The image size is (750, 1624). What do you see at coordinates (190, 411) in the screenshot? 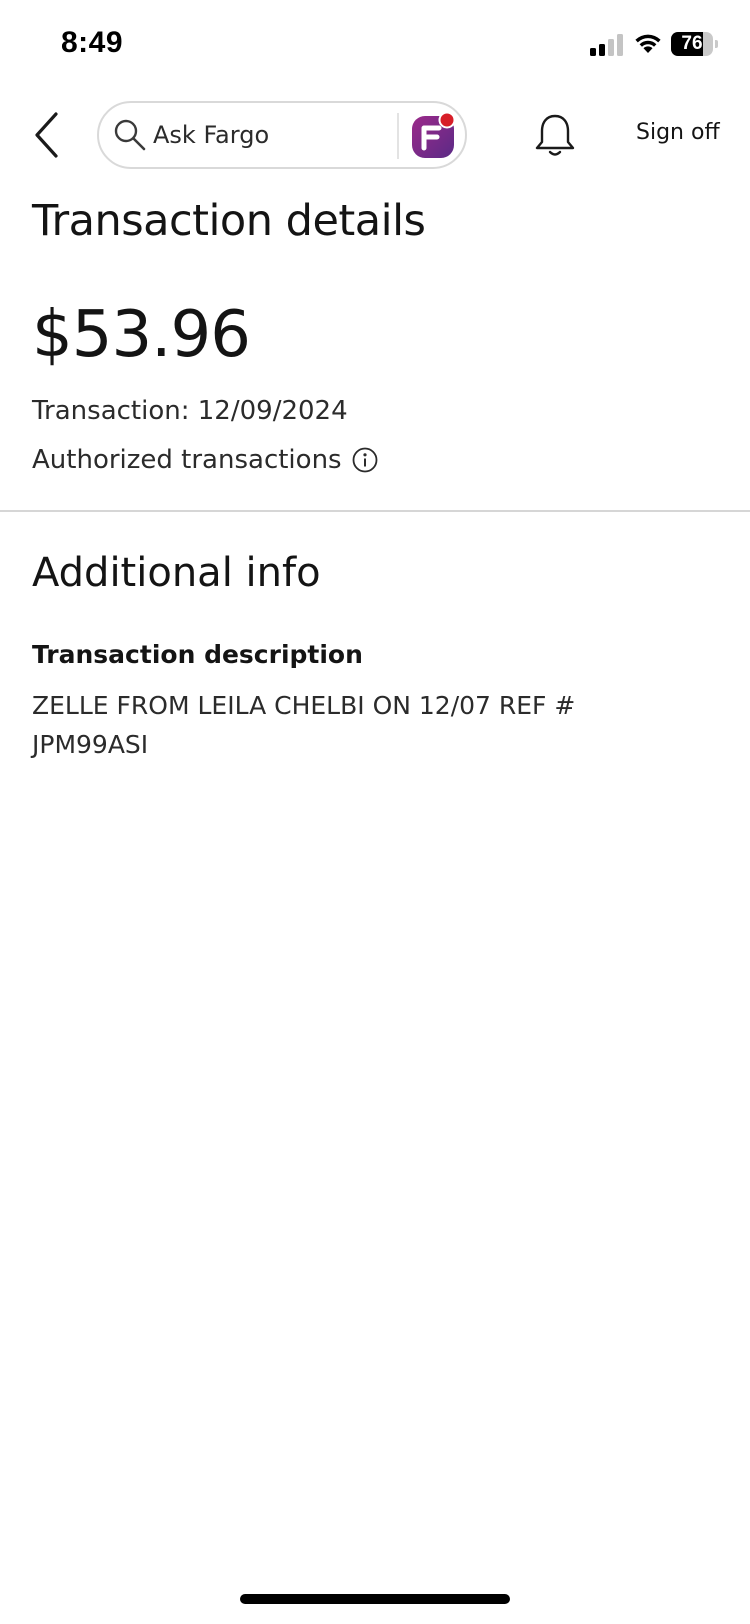
I see `transaction-date: Transaction: 12/09/2024` at bounding box center [190, 411].